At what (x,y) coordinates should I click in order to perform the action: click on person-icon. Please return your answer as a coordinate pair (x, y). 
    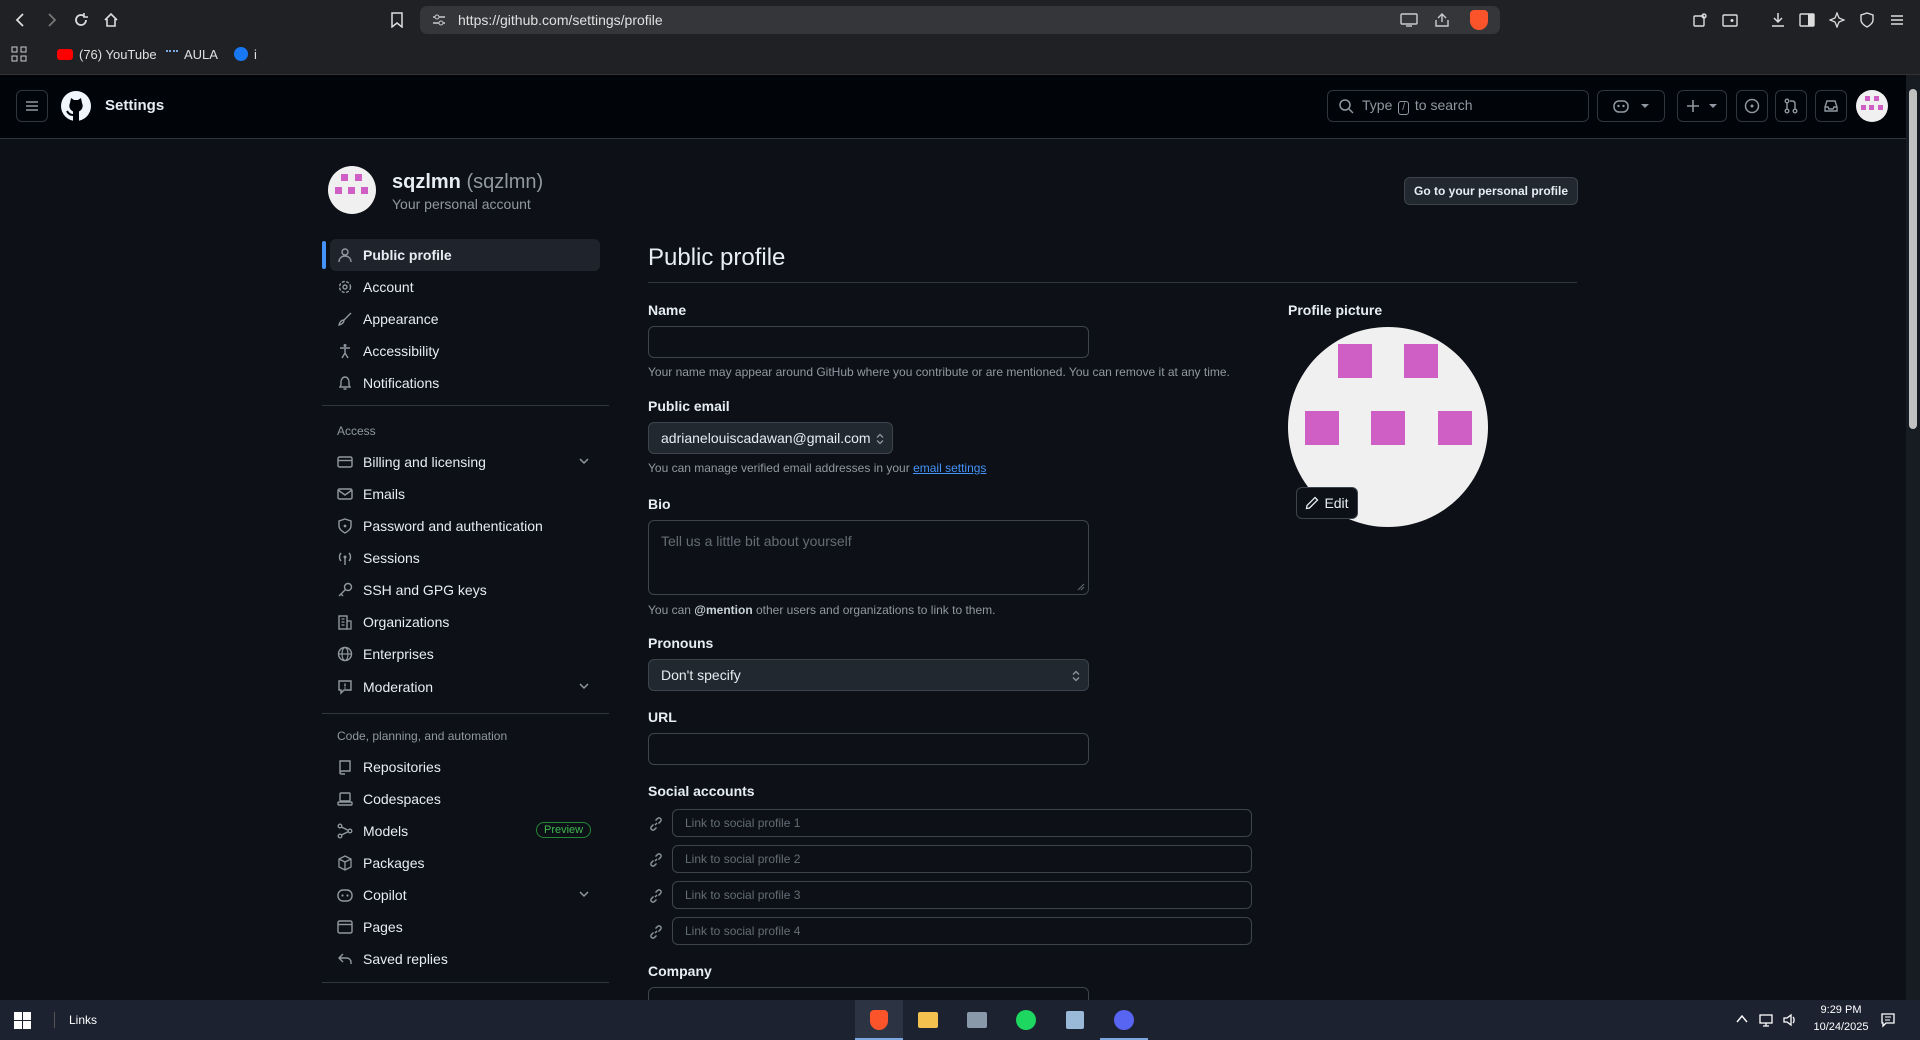
    Looking at the image, I should click on (345, 255).